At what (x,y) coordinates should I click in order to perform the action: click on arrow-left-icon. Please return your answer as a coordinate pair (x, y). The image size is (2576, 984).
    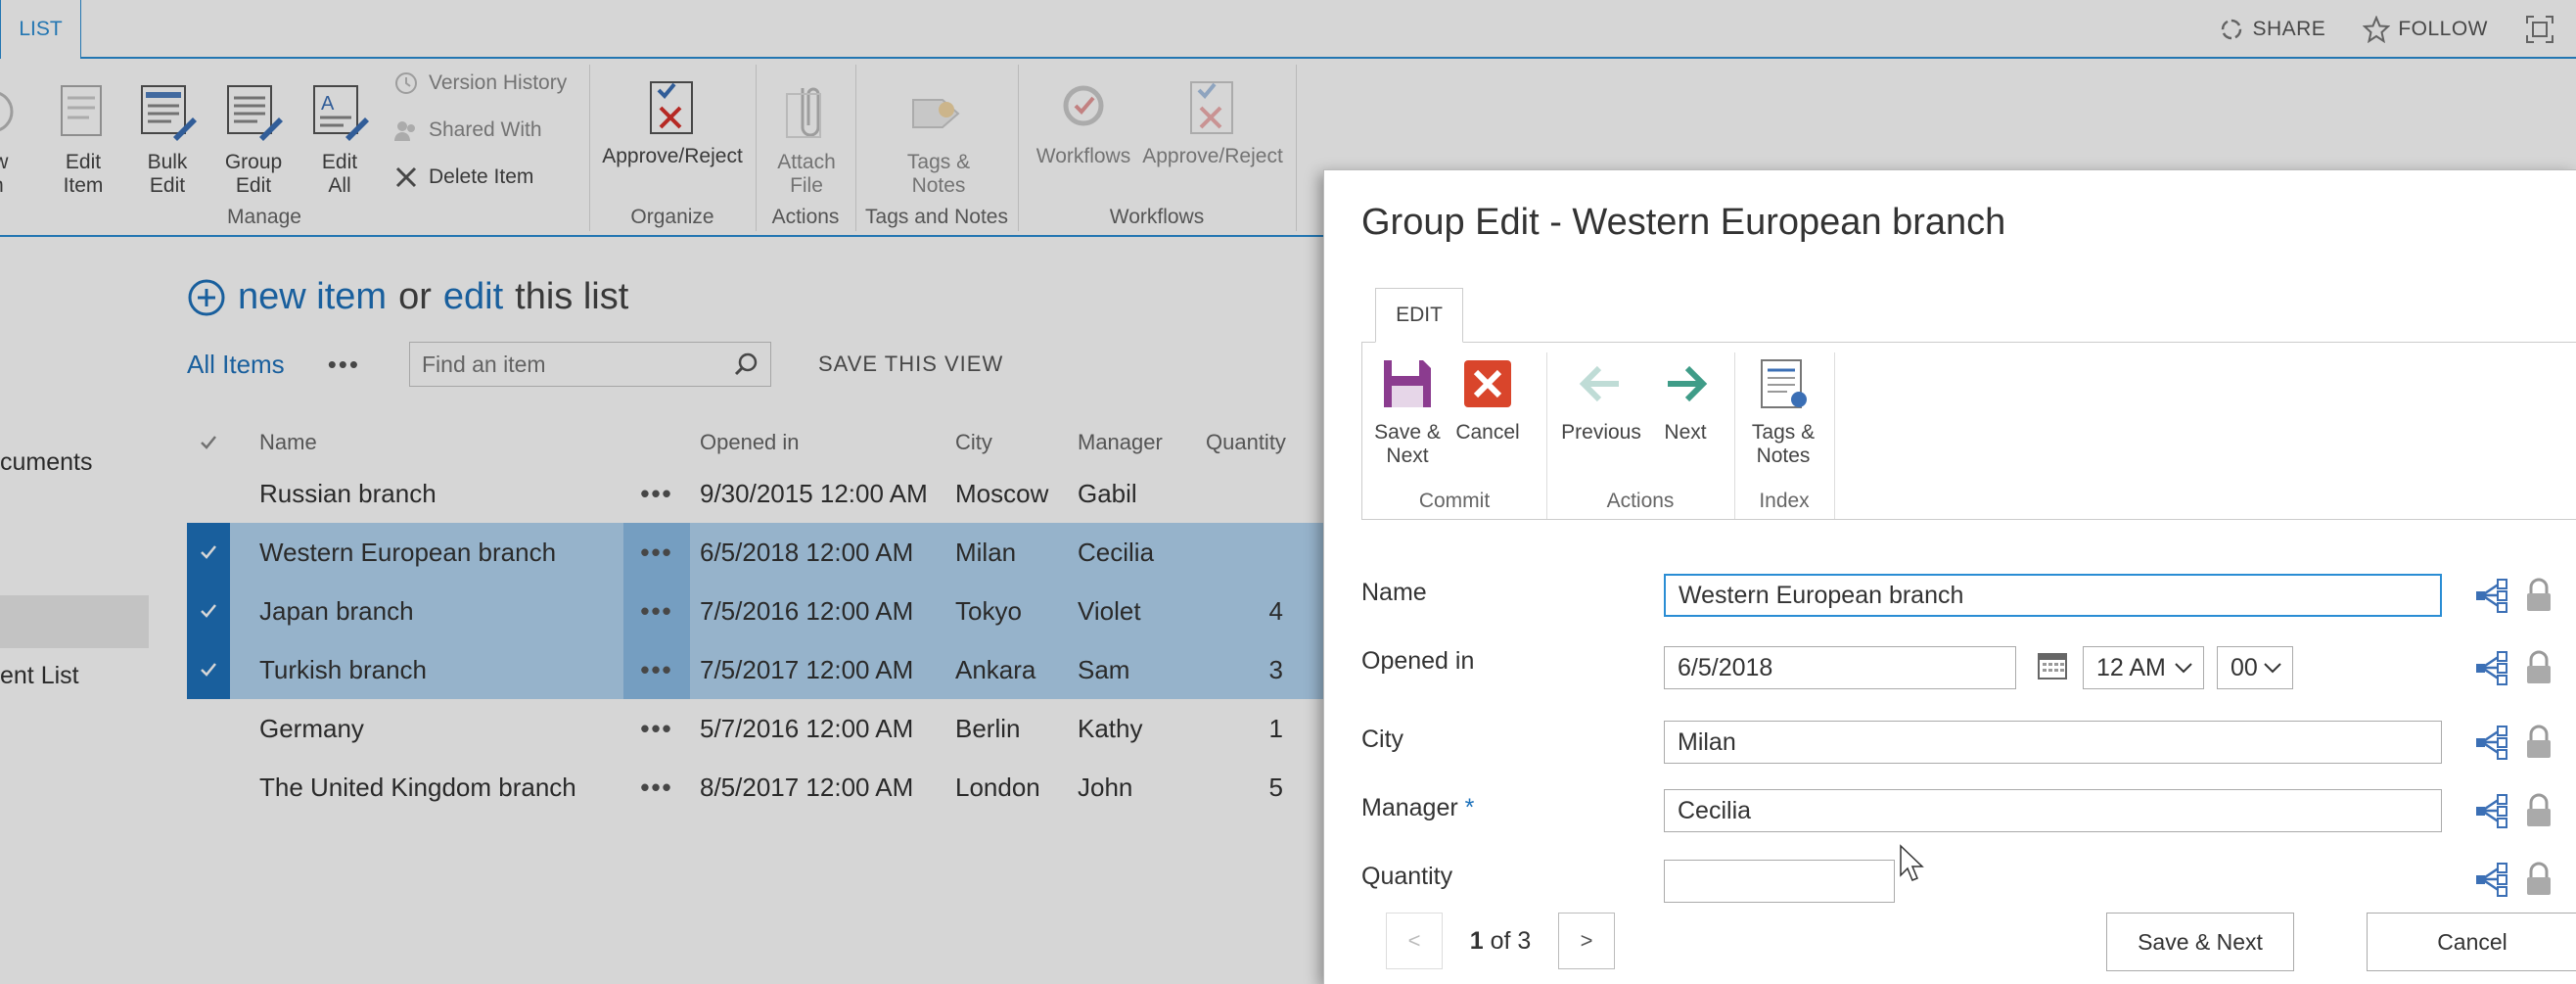
    Looking at the image, I should click on (1599, 383).